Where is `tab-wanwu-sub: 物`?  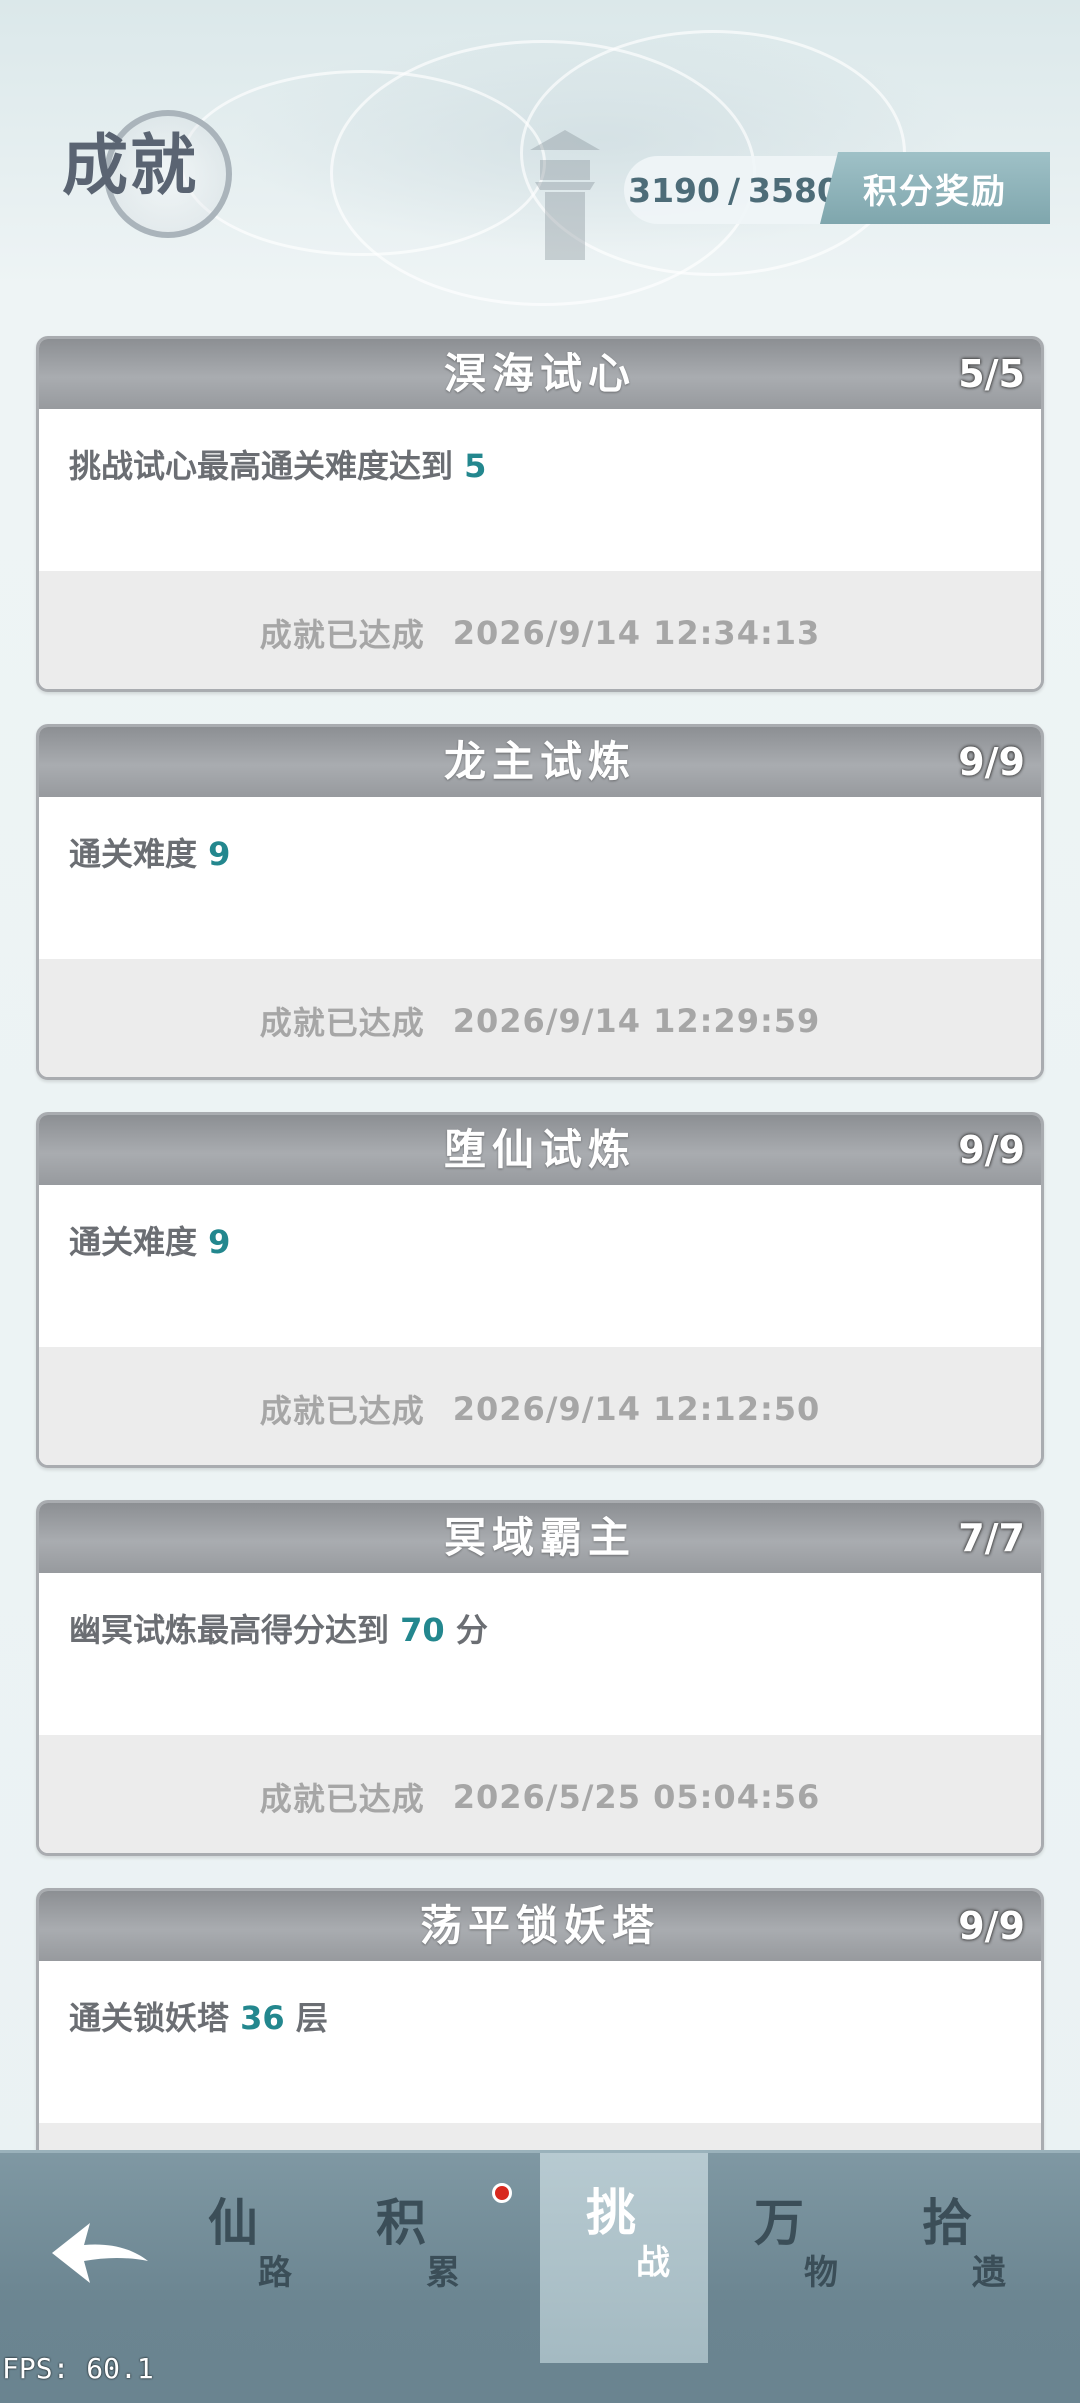
tab-wanwu-sub: 物 is located at coordinates (821, 2273).